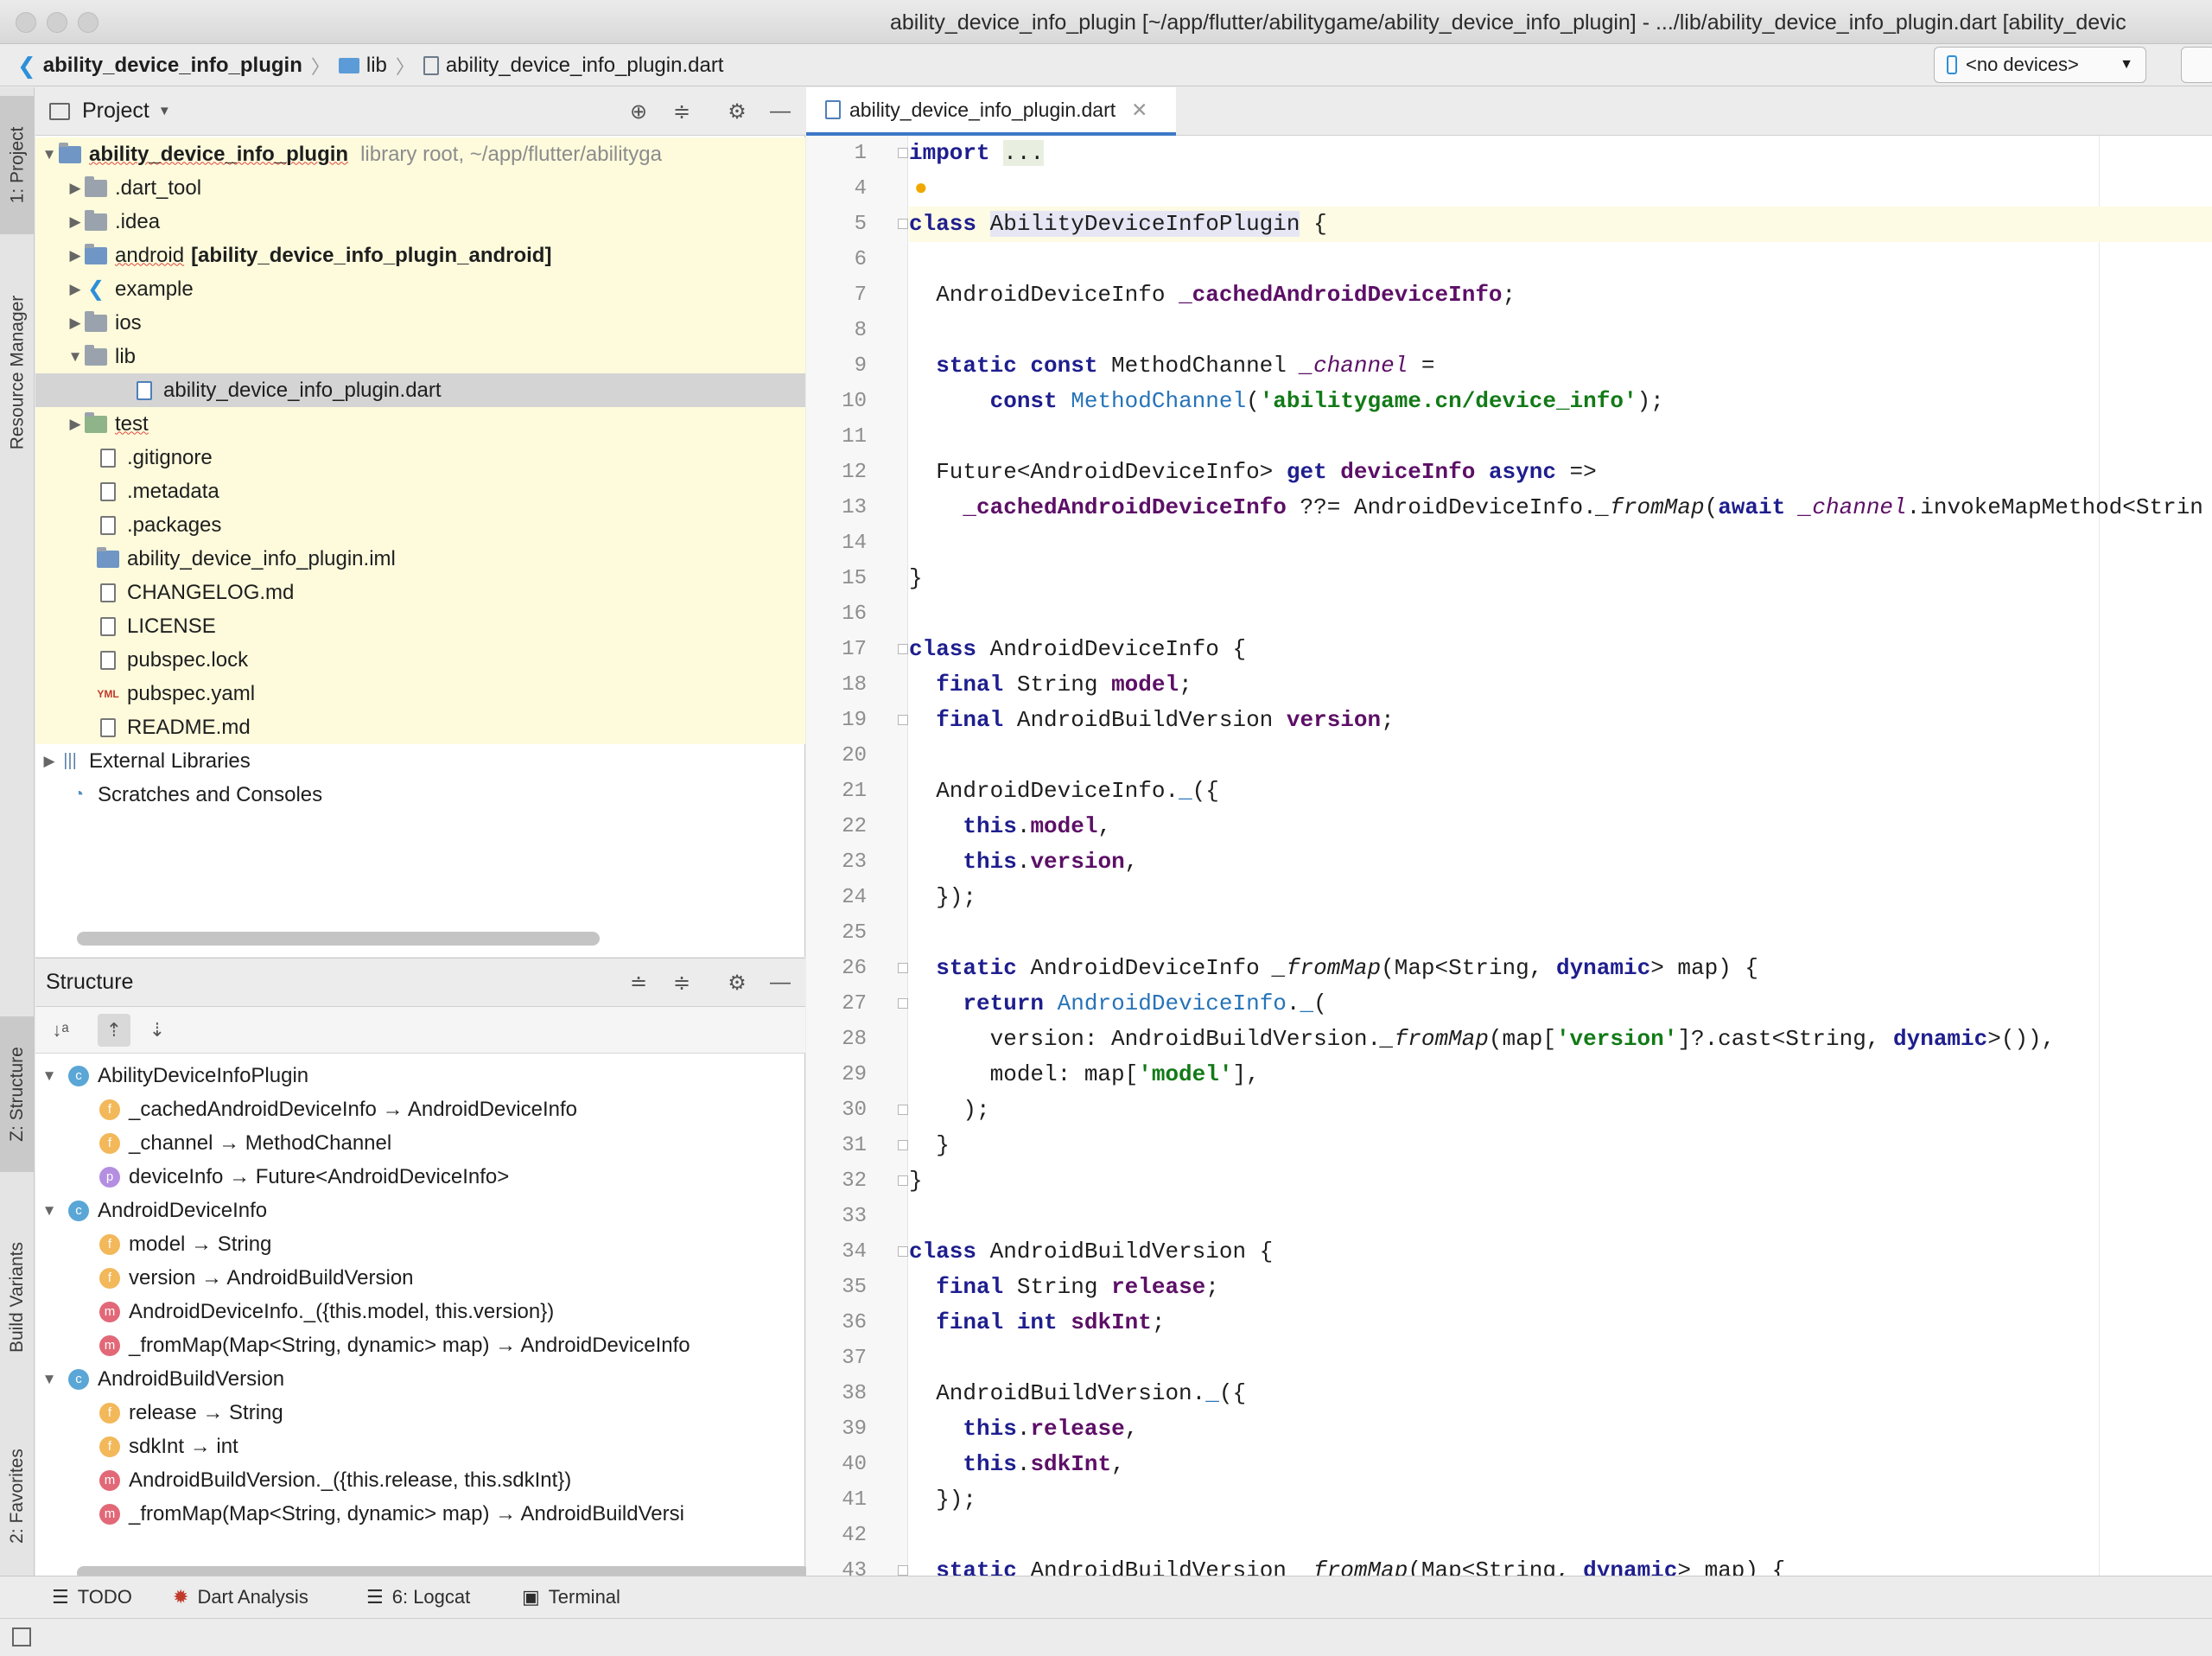 The height and width of the screenshot is (1656, 2212). I want to click on chevron-down-icon: ▼, so click(164, 111).